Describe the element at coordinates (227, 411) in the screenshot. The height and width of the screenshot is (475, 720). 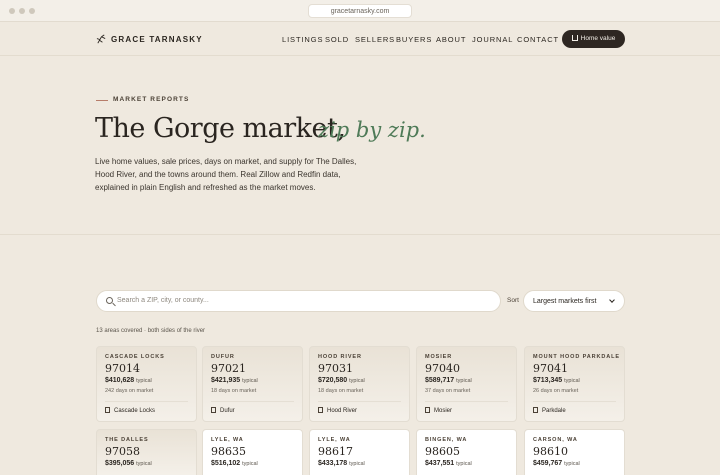
I see `card-footer-label: Dufur` at that location.